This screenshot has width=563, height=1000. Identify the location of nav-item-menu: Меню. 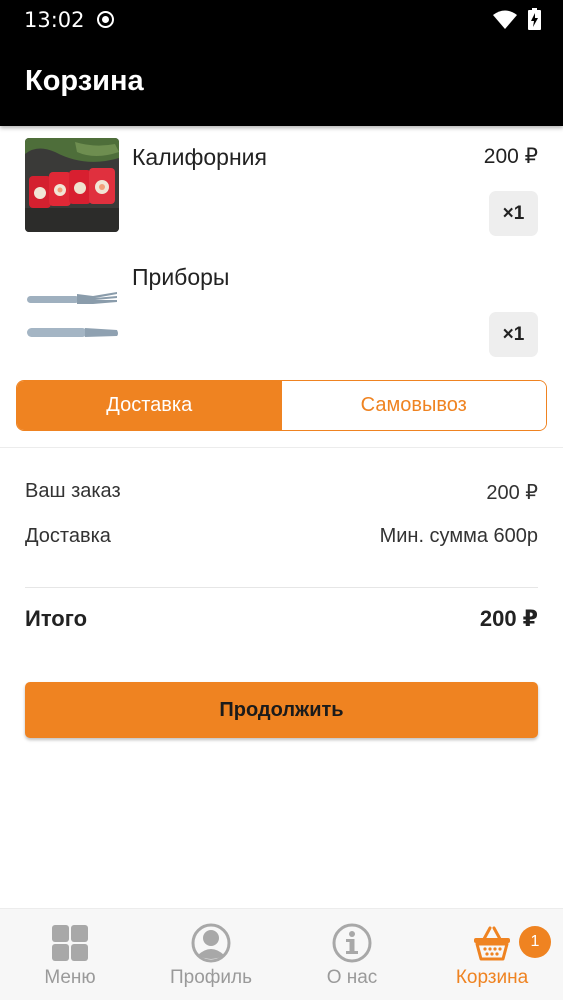
(70, 954).